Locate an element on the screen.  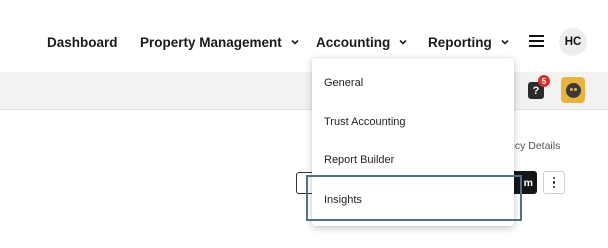
menu-item-general: General is located at coordinates (413, 83).